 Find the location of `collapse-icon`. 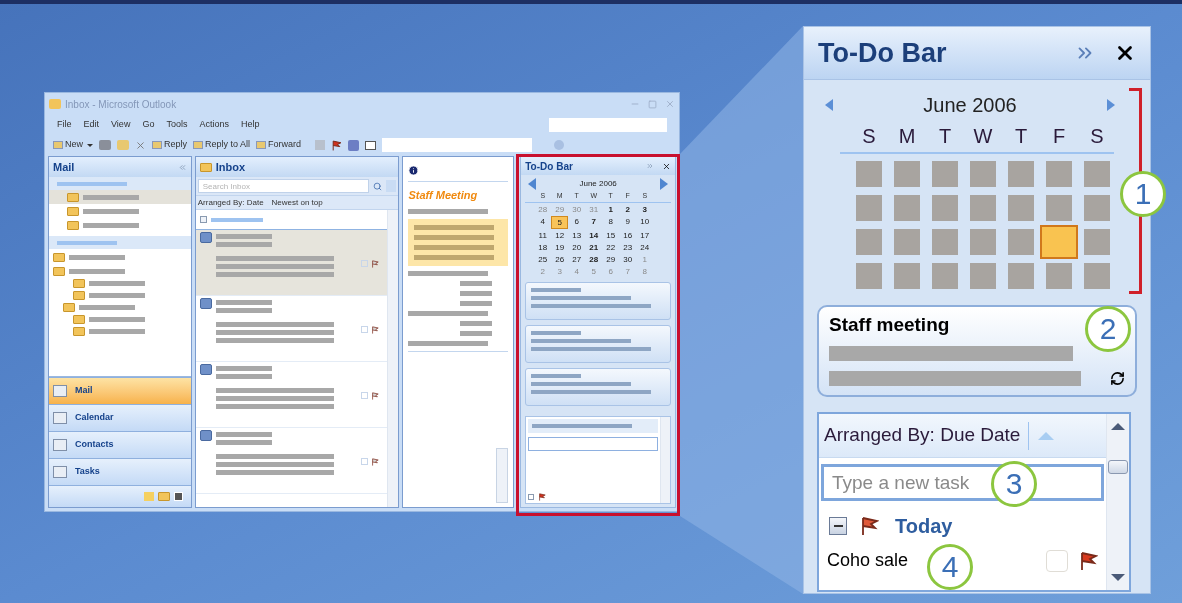

collapse-icon is located at coordinates (838, 526).